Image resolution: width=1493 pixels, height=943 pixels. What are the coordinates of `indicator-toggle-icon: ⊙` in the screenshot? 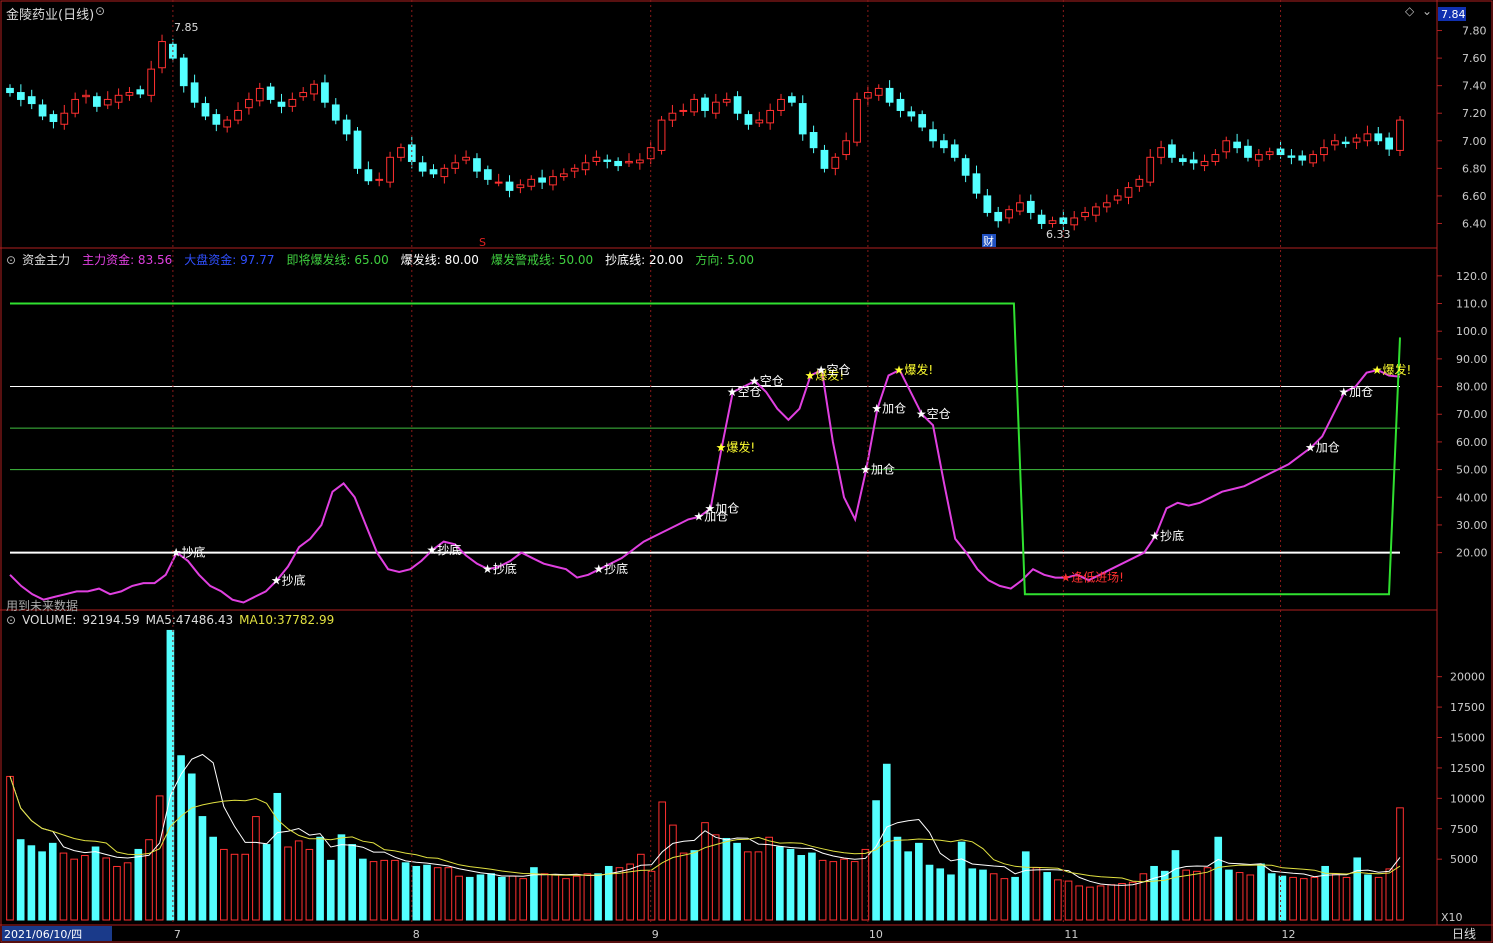 It's located at (11, 260).